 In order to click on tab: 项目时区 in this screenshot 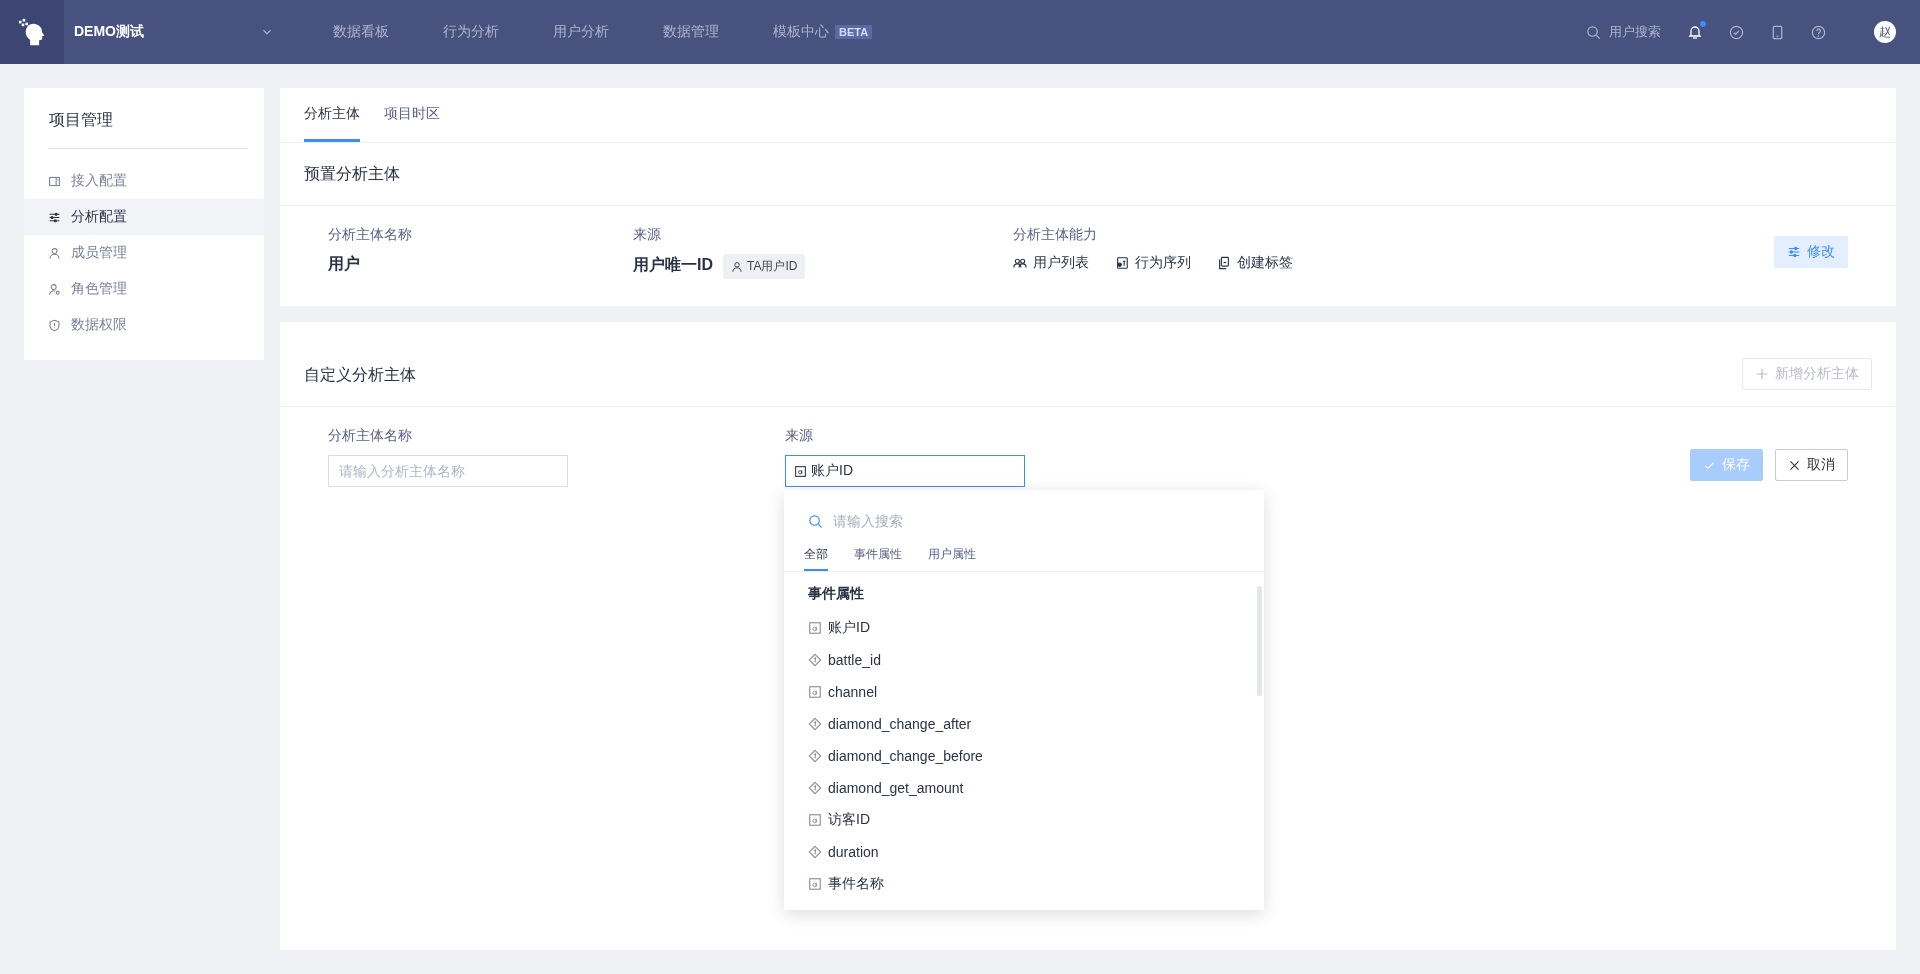, I will do `click(412, 115)`.